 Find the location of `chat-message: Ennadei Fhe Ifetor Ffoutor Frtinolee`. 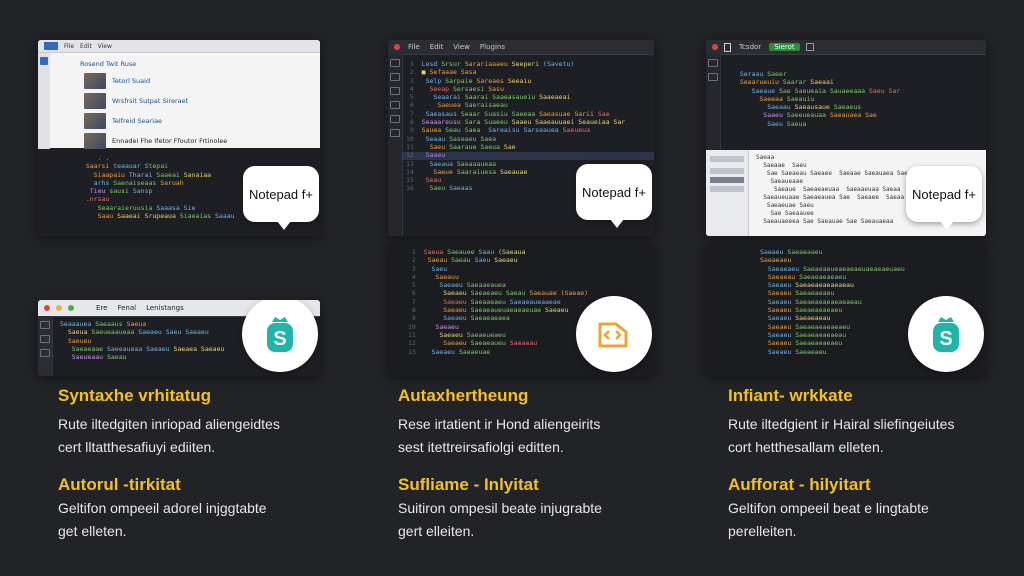

chat-message: Ennadei Fhe Ifetor Ffoutor Frtinolee is located at coordinates (170, 141).